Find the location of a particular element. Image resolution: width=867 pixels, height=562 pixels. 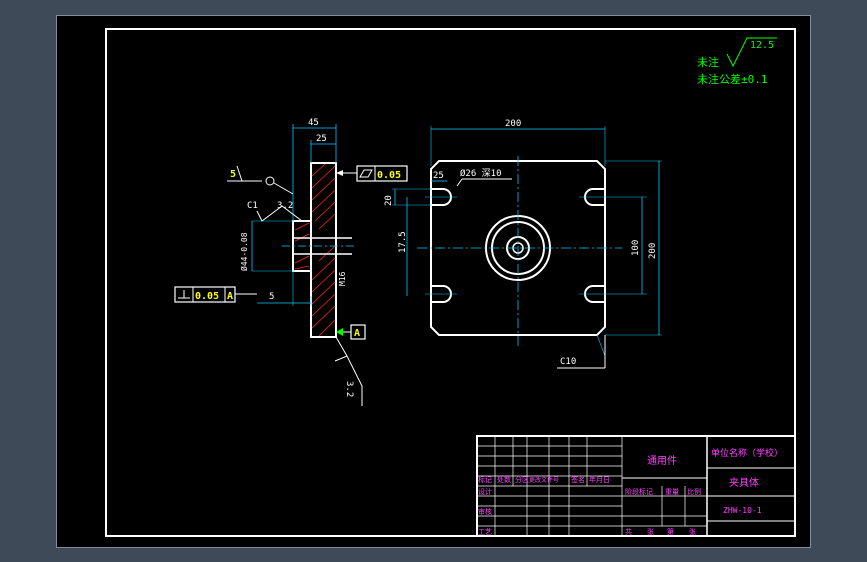

drawing-name: 夹具体 is located at coordinates (744, 482).